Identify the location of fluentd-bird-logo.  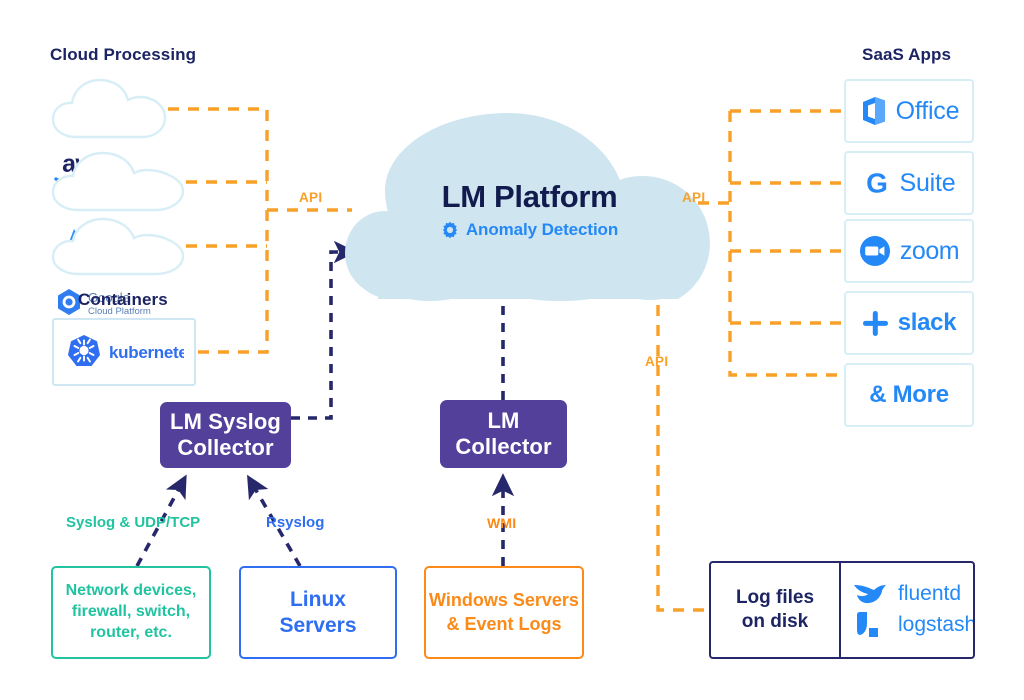
(870, 594).